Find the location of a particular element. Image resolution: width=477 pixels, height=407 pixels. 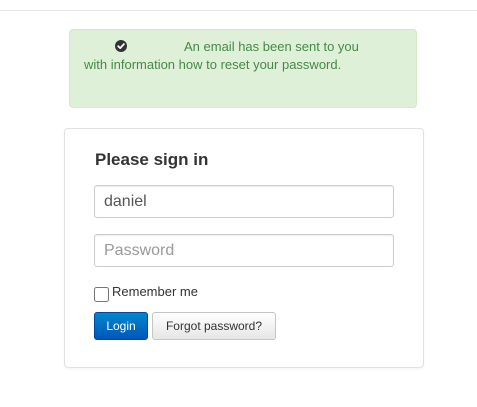

page-divider is located at coordinates (238, 10).